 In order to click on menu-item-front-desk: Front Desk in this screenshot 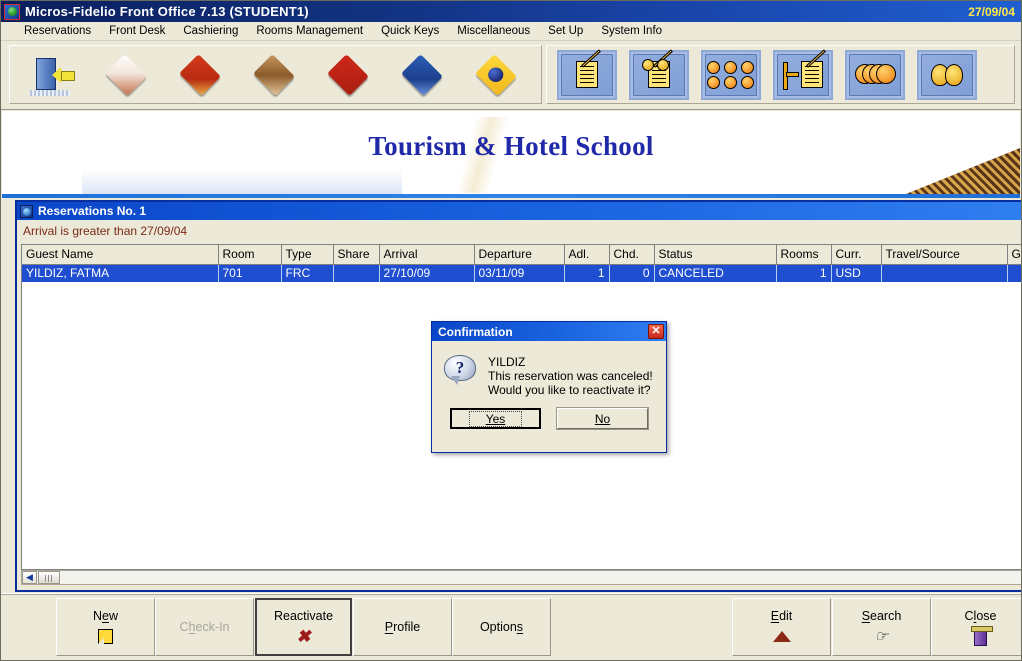, I will do `click(137, 31)`.